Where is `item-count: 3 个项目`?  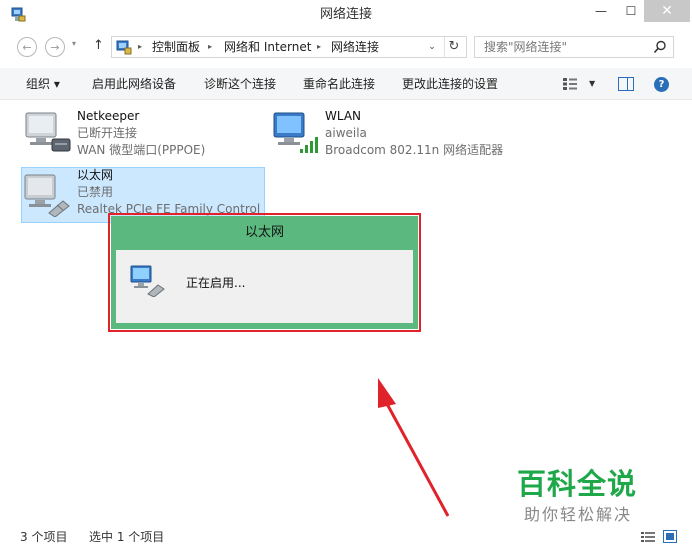
item-count: 3 个项目 is located at coordinates (44, 537).